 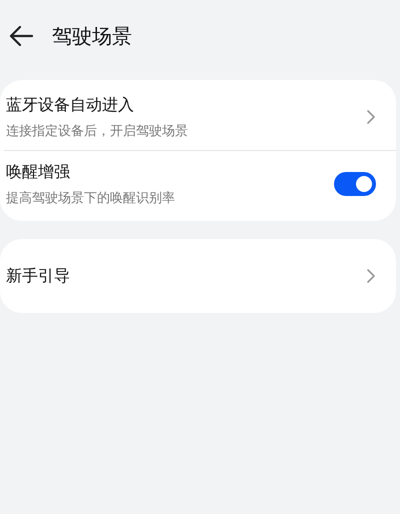 What do you see at coordinates (97, 131) in the screenshot?
I see `setting-description: 连接指定设备后，开启驾驶场景` at bounding box center [97, 131].